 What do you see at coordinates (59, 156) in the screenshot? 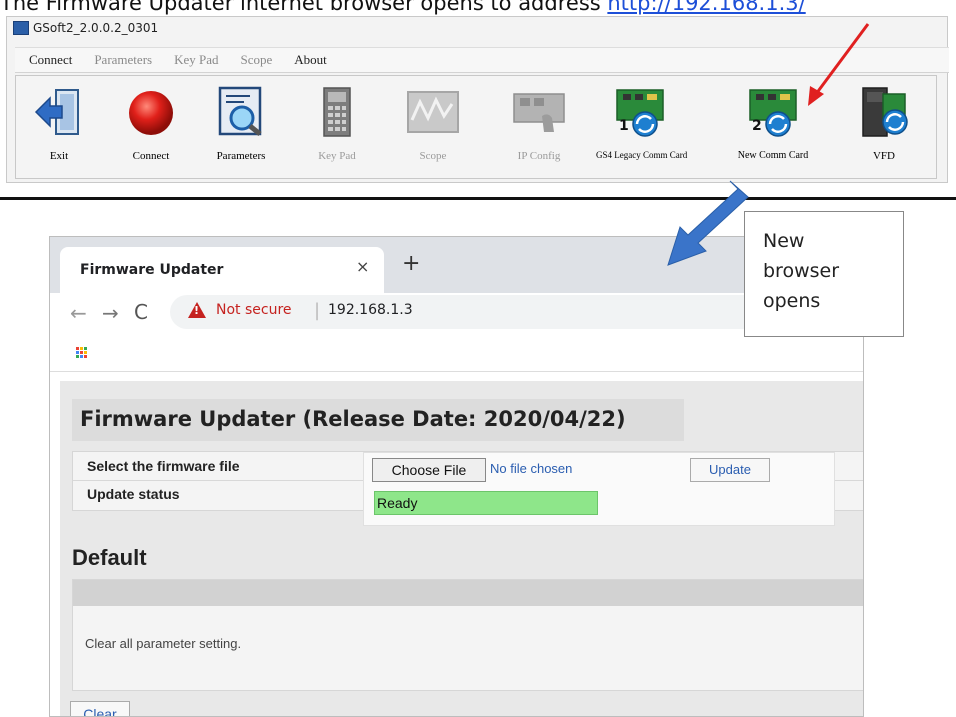
I see `exit-label: Exit` at bounding box center [59, 156].